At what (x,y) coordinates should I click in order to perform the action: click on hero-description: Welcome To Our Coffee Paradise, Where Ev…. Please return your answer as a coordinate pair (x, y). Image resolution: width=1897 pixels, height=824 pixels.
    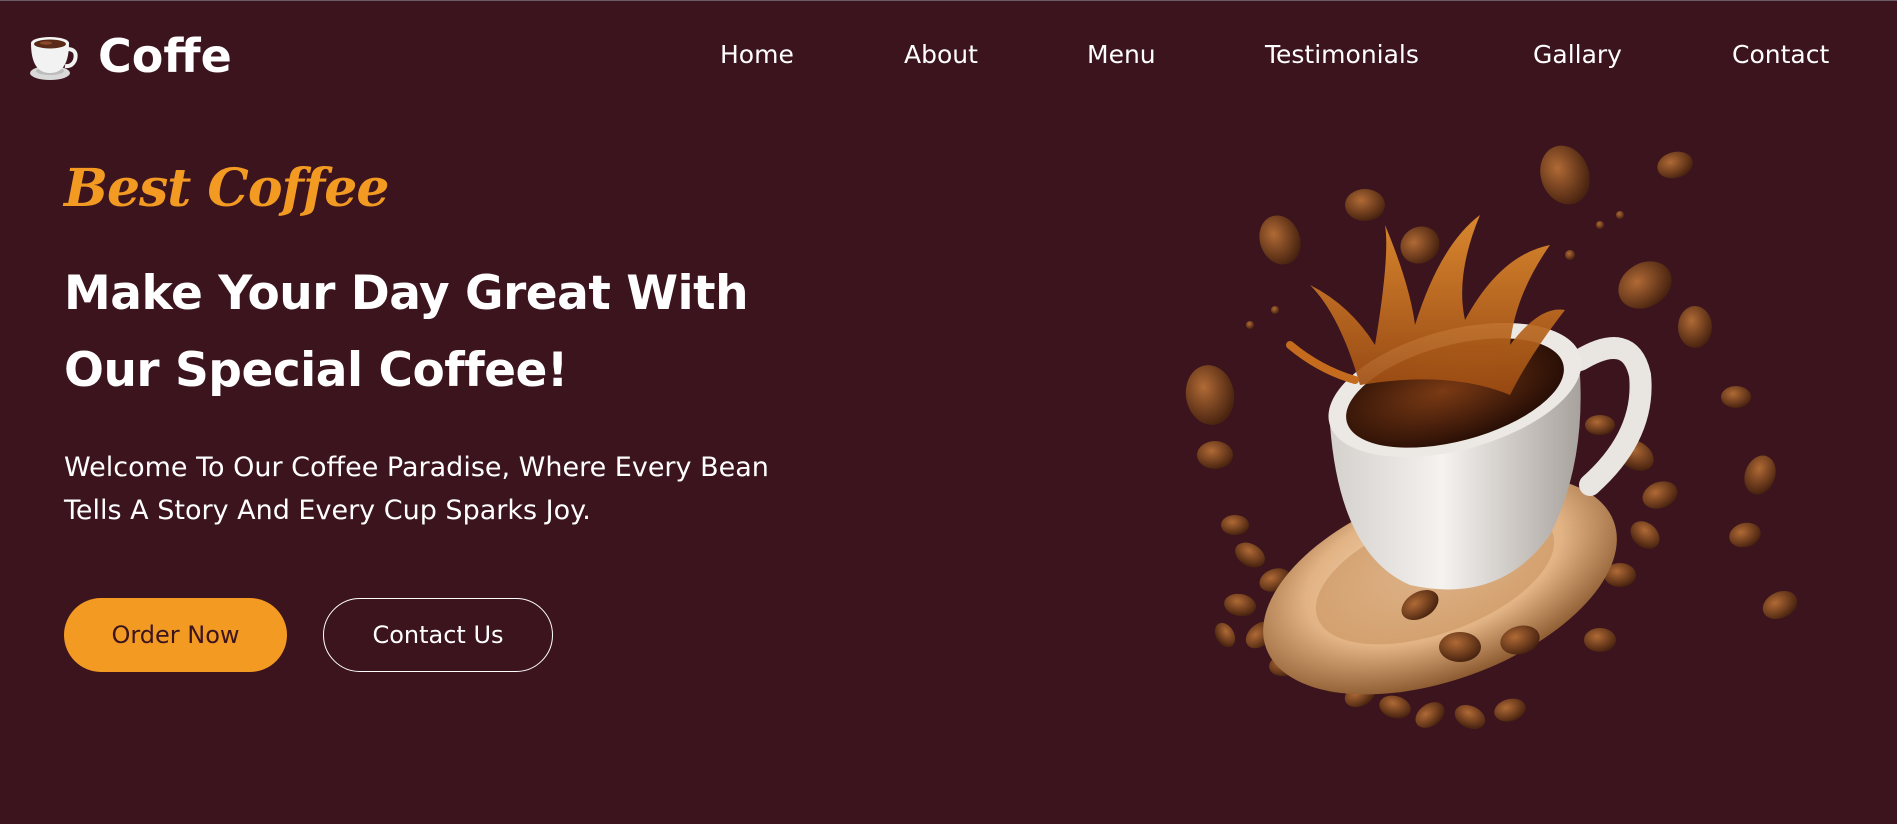
    Looking at the image, I should click on (464, 489).